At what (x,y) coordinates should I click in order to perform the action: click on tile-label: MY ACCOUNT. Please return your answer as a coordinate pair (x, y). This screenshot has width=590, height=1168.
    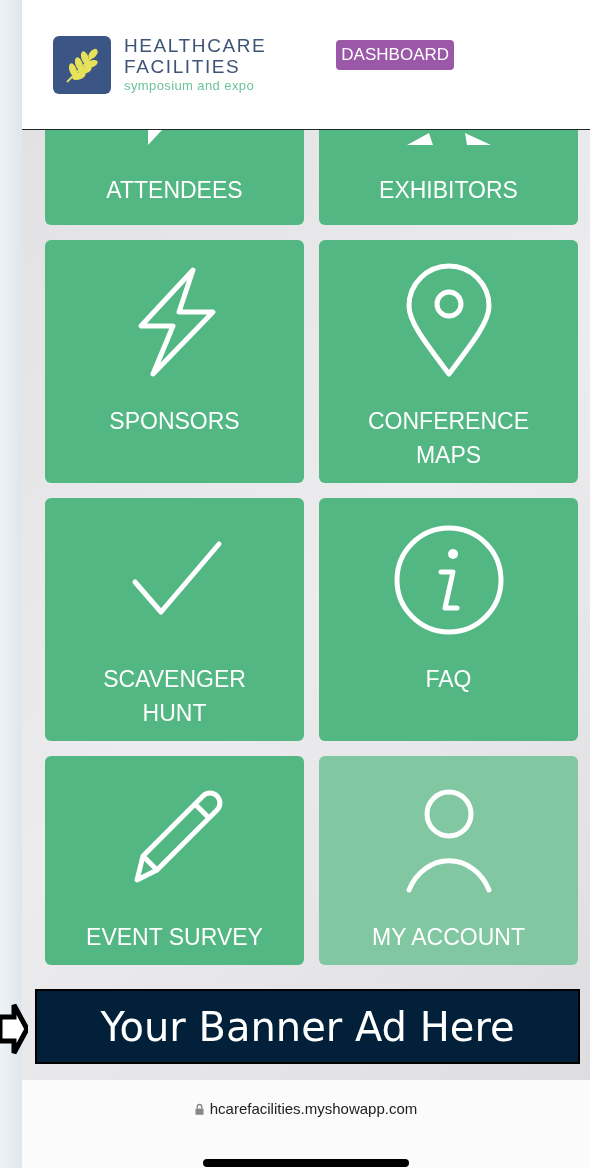
    Looking at the image, I should click on (448, 937).